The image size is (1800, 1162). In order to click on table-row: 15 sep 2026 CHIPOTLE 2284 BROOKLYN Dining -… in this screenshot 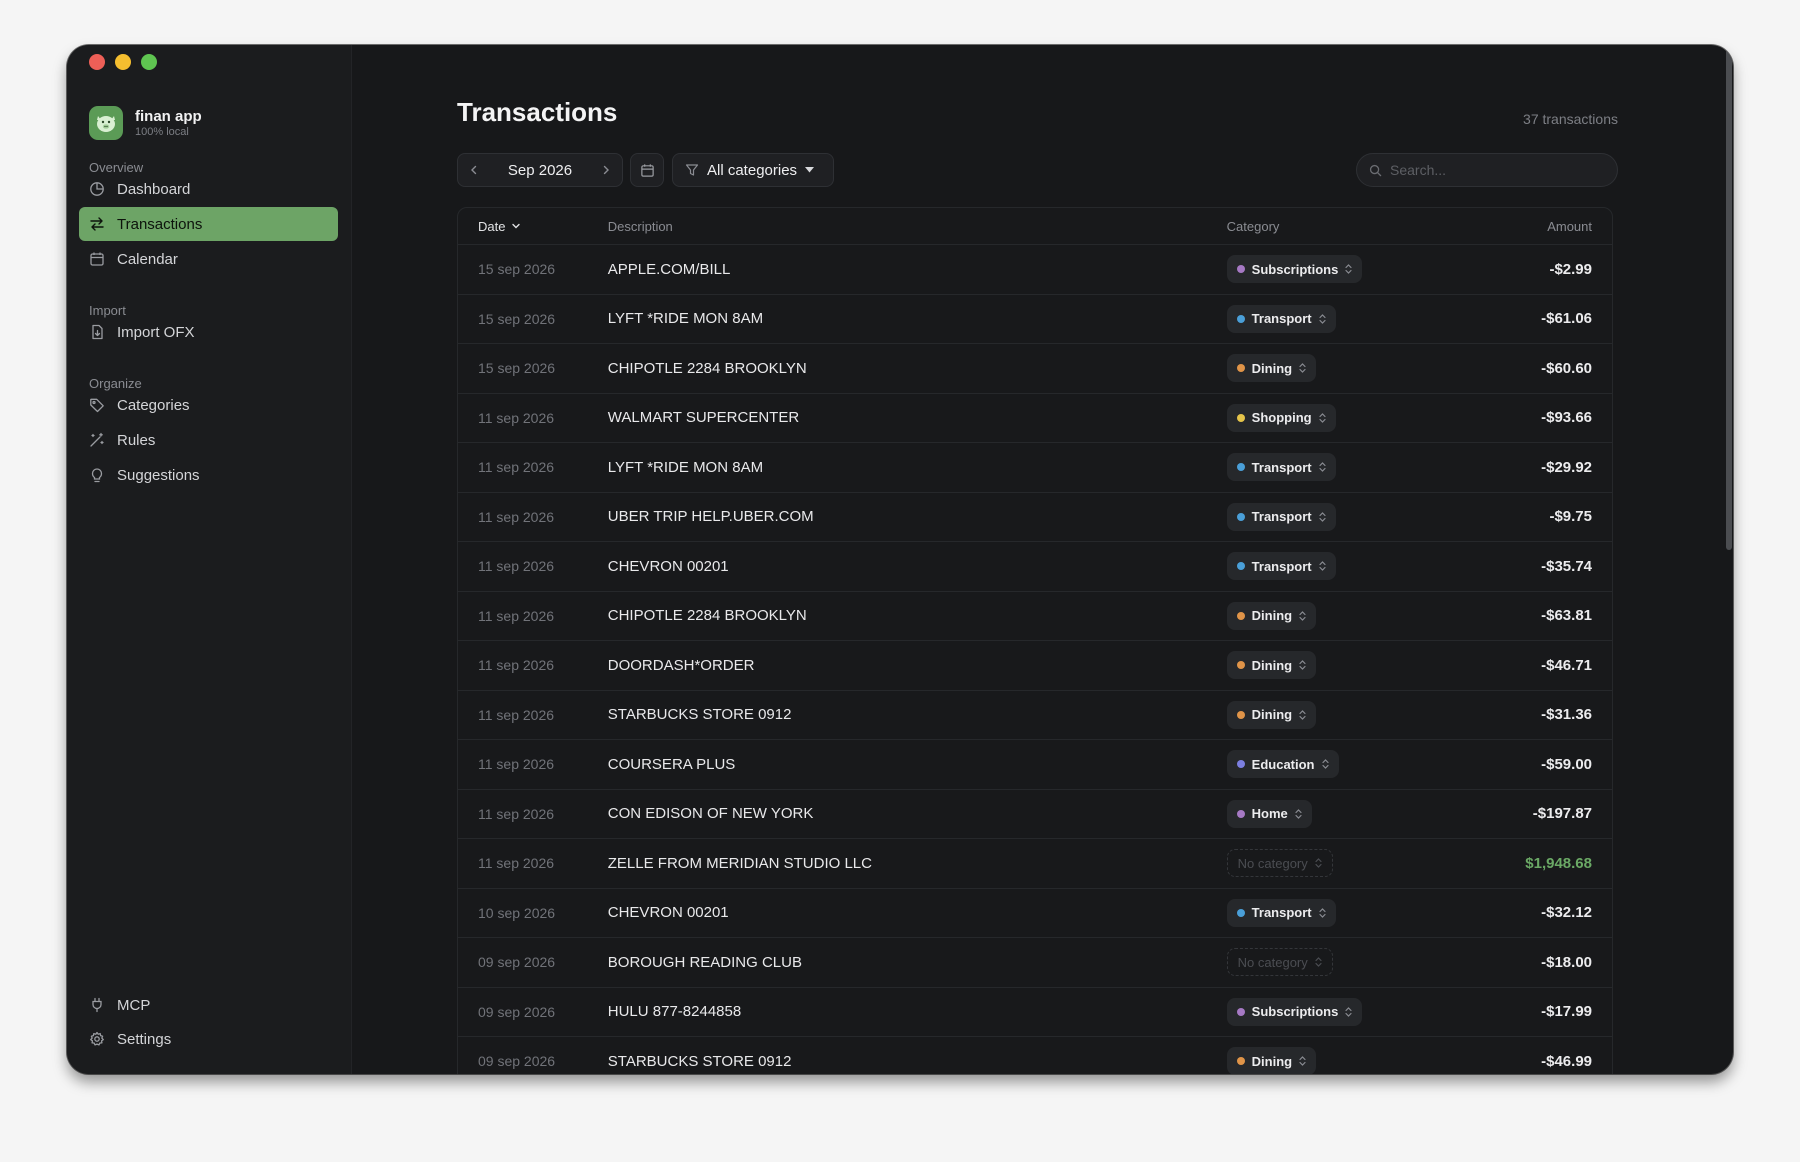, I will do `click(1035, 369)`.